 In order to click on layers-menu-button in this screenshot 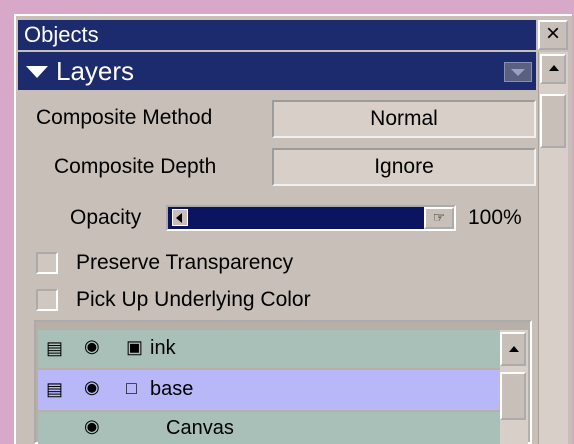, I will do `click(518, 72)`.